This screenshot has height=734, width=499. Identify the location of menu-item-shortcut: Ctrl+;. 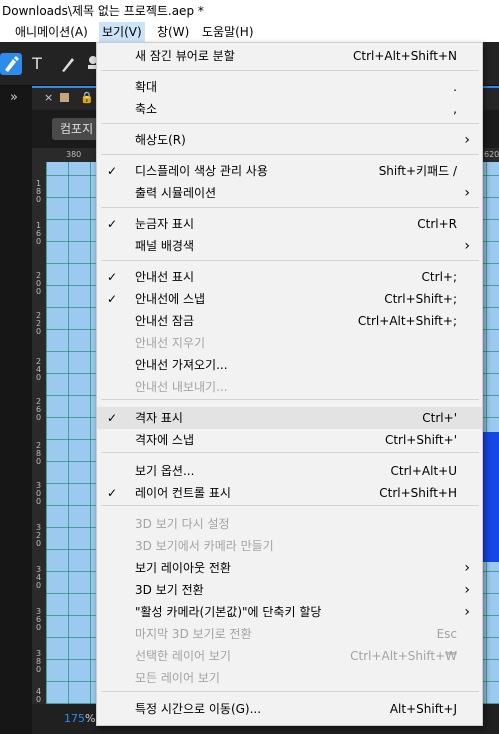
(439, 277).